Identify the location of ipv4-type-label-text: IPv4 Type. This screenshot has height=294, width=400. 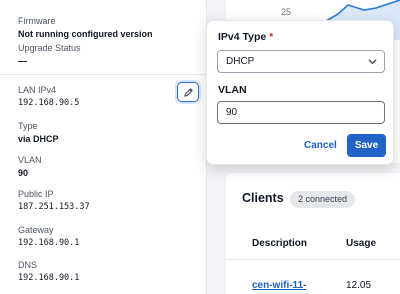
(242, 37).